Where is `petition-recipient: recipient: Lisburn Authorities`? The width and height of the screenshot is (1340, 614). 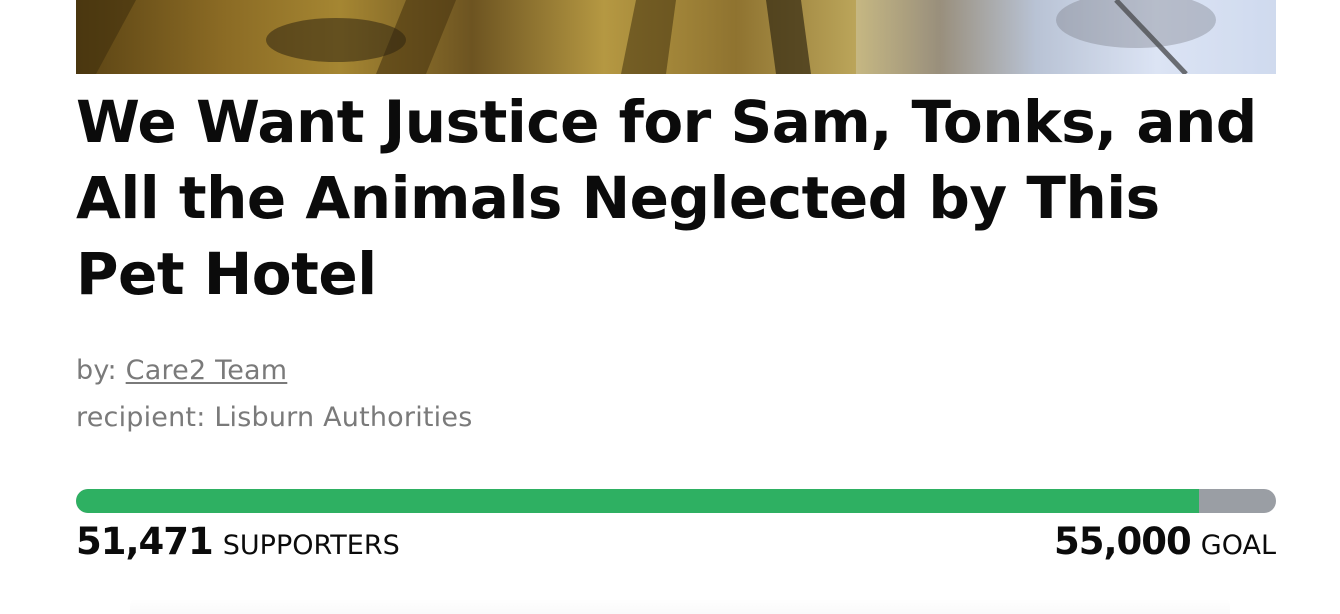
petition-recipient: recipient: Lisburn Authorities is located at coordinates (274, 417).